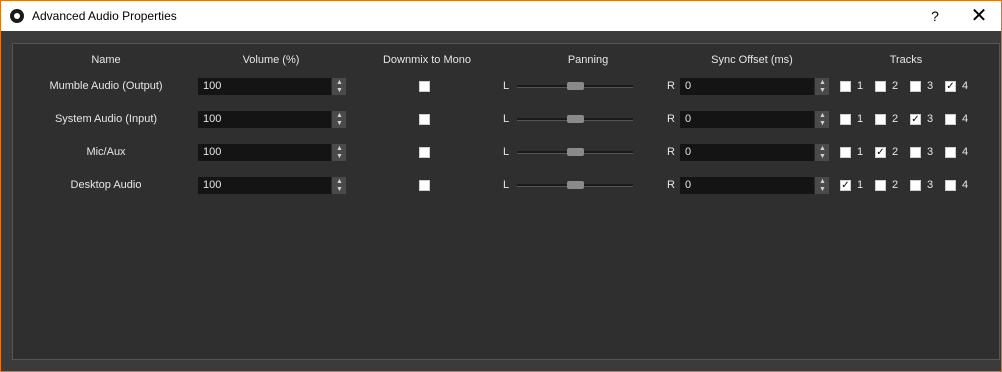 This screenshot has width=1002, height=372. Describe the element at coordinates (752, 60) in the screenshot. I see `header-sync-offset: Sync Offset (ms)` at that location.